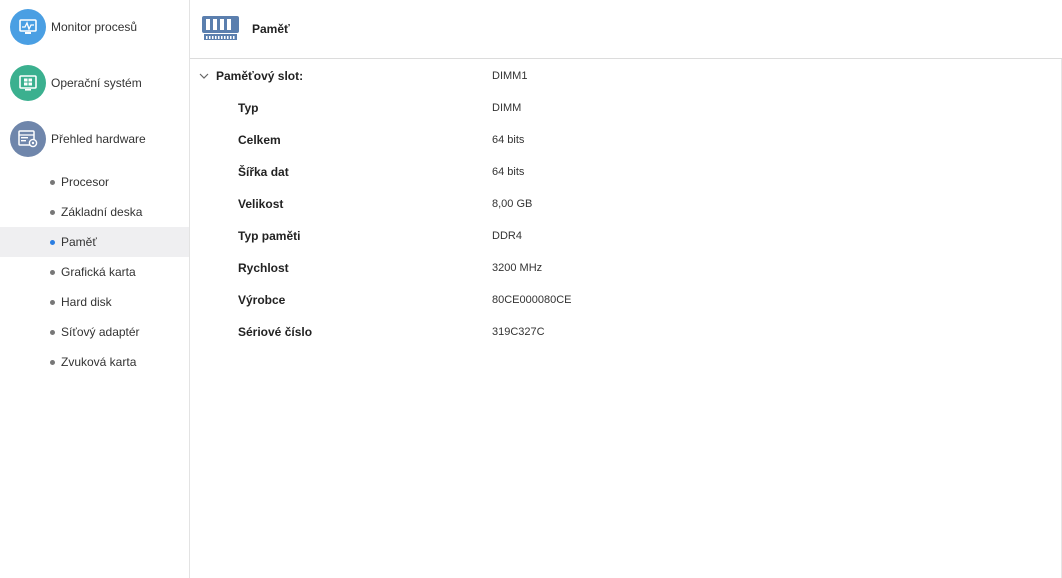 Image resolution: width=1062 pixels, height=578 pixels. I want to click on sidebar-item-label: Procesor, so click(85, 182).